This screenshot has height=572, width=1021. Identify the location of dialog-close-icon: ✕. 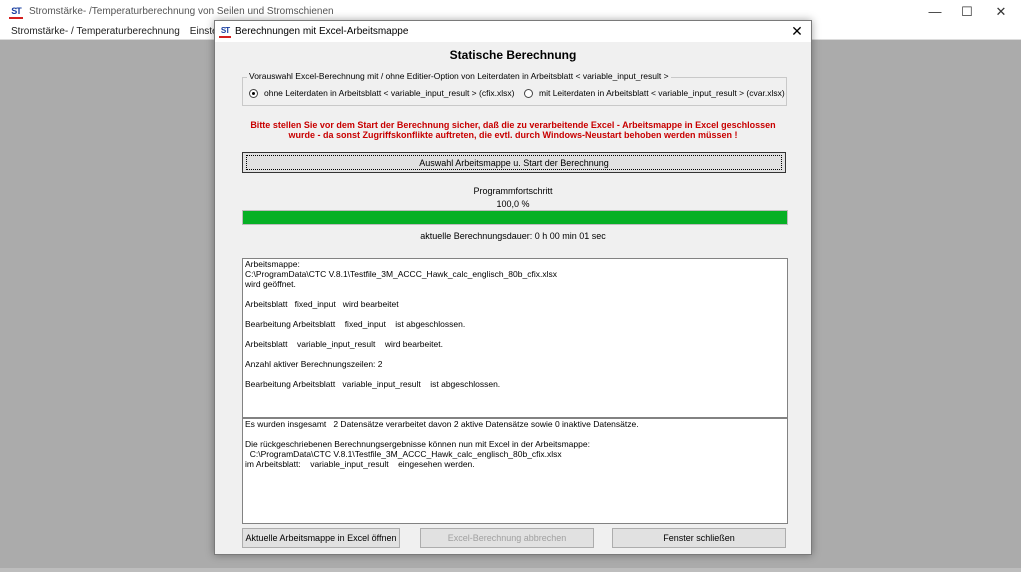
(797, 31).